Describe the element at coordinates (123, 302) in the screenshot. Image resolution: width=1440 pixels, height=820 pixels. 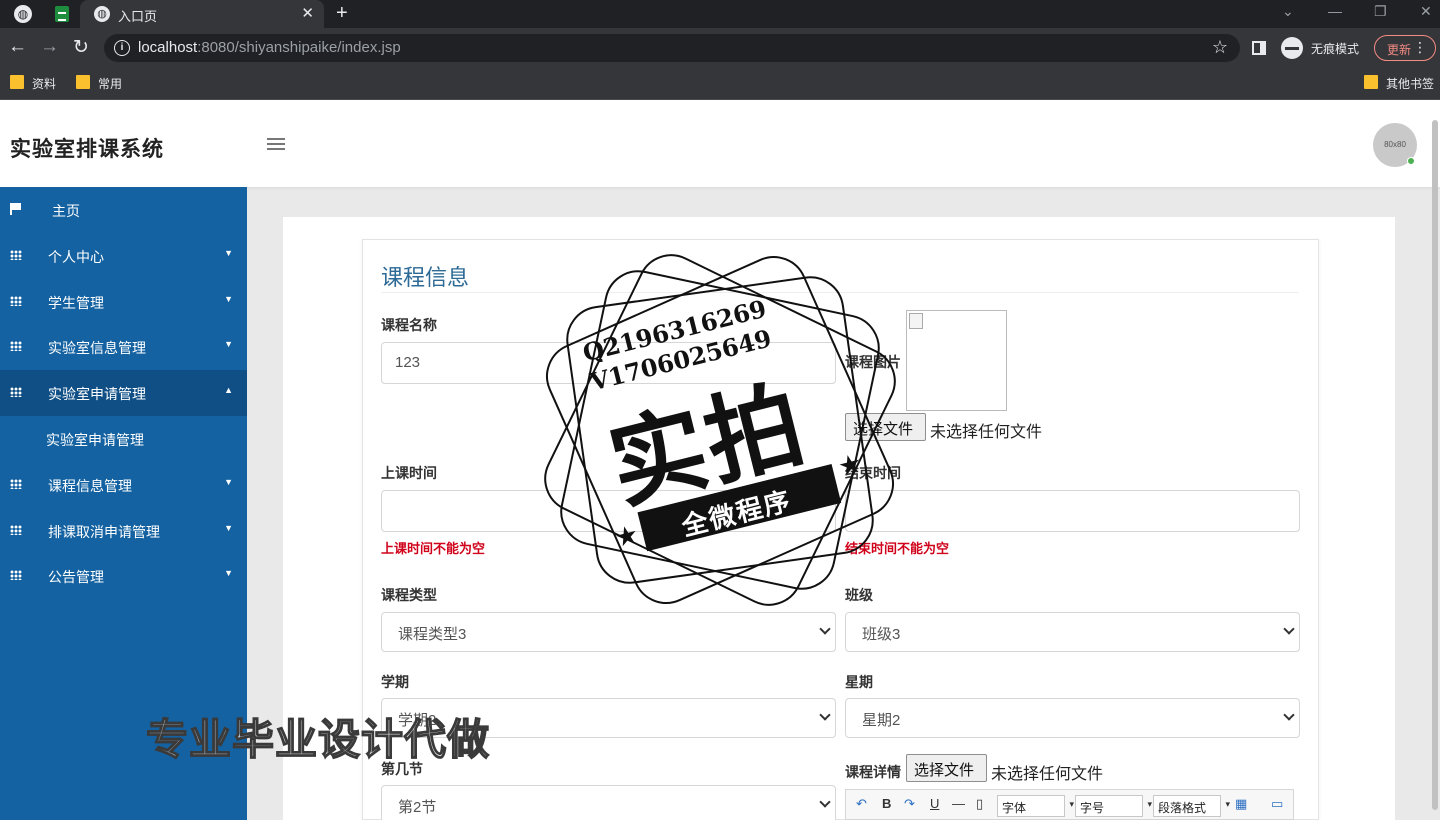
I see `sidebar-item-students: 学生管理 ▼` at that location.